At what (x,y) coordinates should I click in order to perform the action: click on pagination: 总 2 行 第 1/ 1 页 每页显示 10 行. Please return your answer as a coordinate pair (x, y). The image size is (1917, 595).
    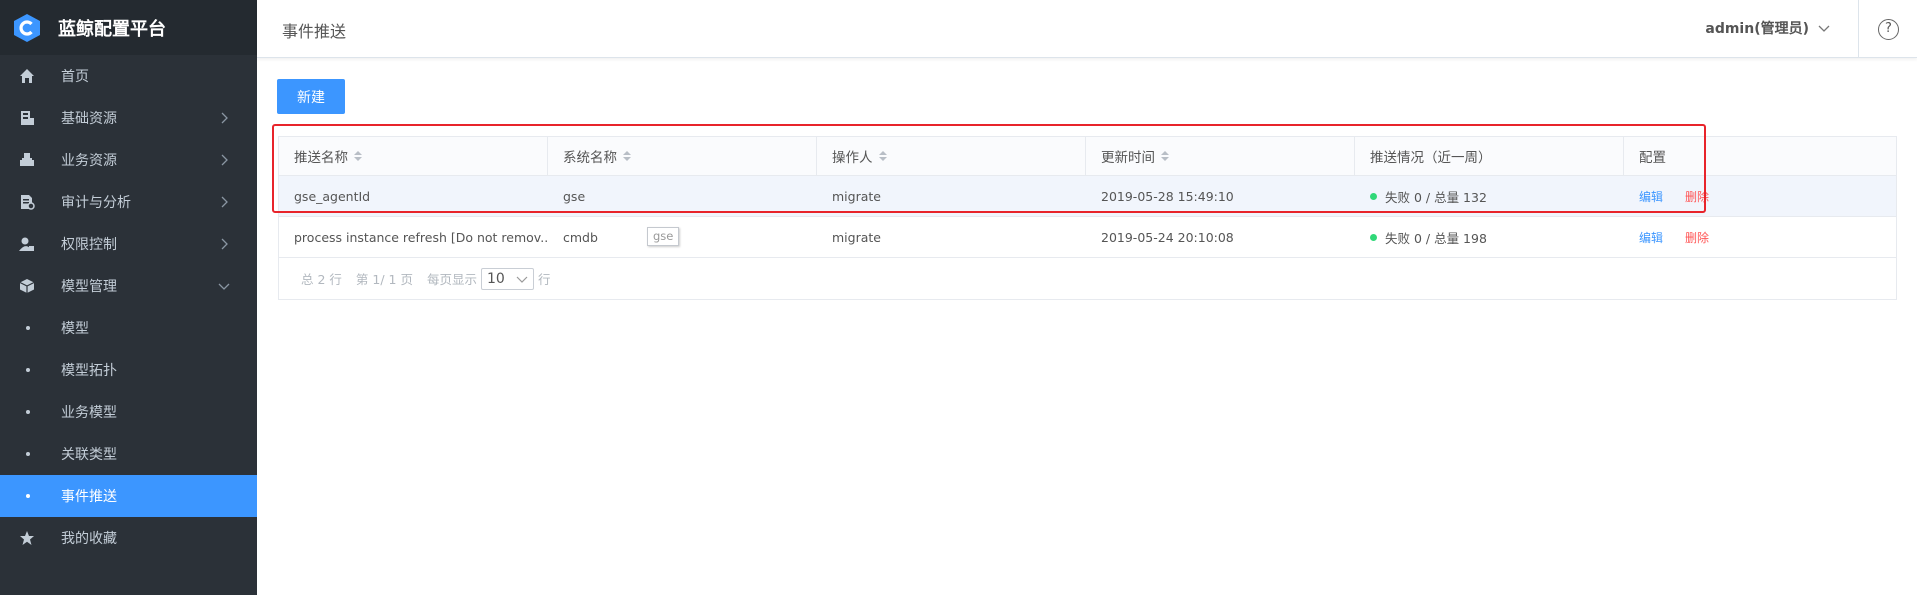
    Looking at the image, I should click on (1087, 278).